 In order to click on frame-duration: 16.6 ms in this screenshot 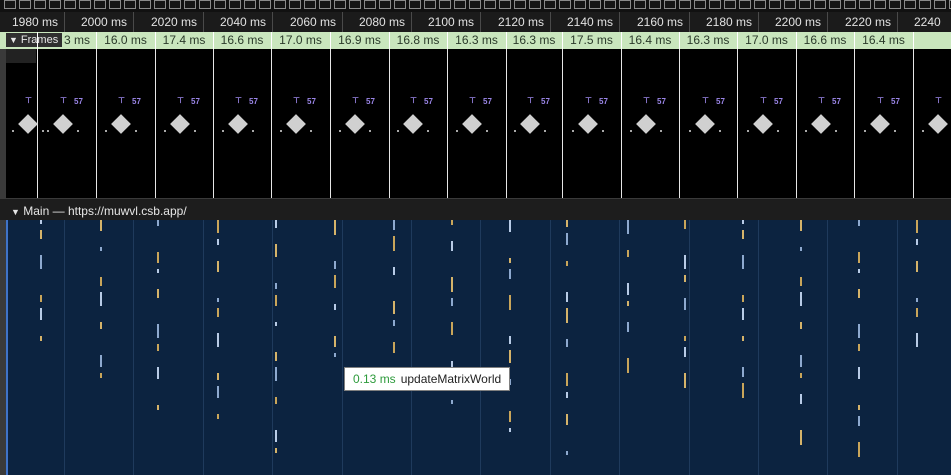, I will do `click(242, 40)`.